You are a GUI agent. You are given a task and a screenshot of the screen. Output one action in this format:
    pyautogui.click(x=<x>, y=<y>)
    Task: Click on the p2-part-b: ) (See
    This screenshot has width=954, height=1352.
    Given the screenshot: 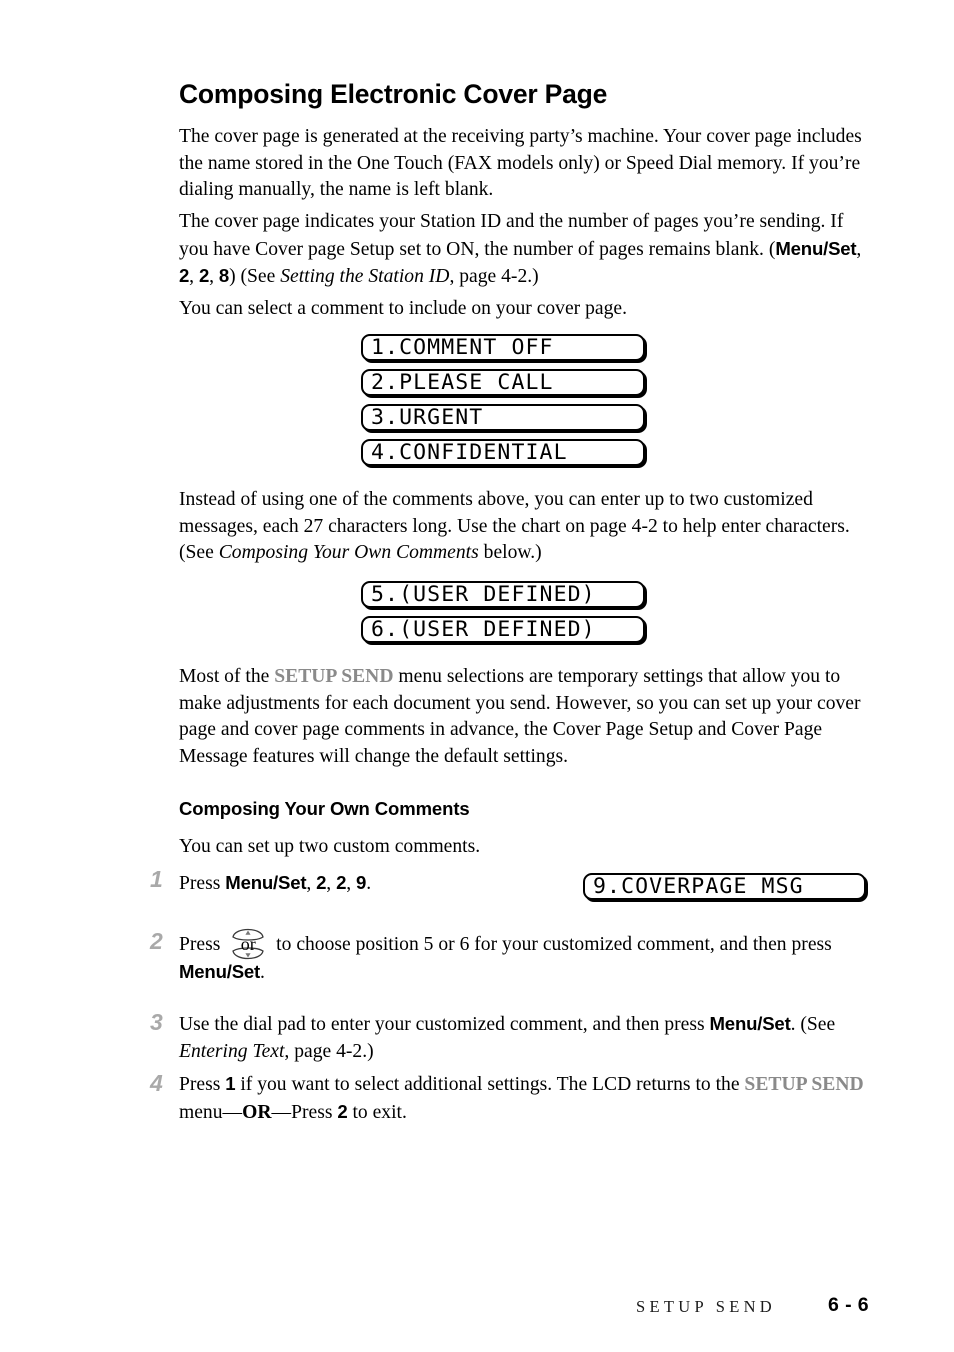 What is the action you would take?
    pyautogui.click(x=255, y=276)
    